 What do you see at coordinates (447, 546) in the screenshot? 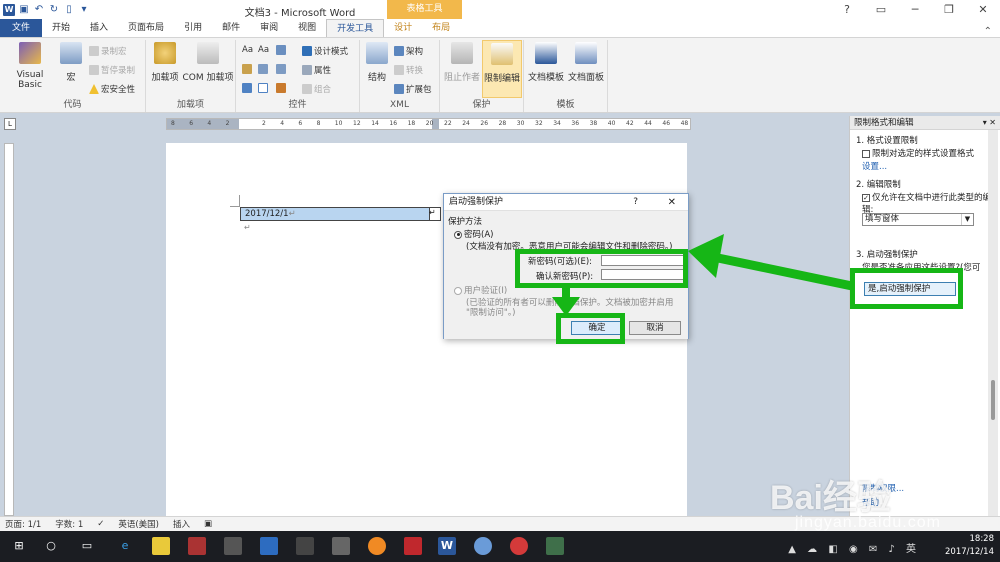
I see `word-taskbar-icon: W` at bounding box center [447, 546].